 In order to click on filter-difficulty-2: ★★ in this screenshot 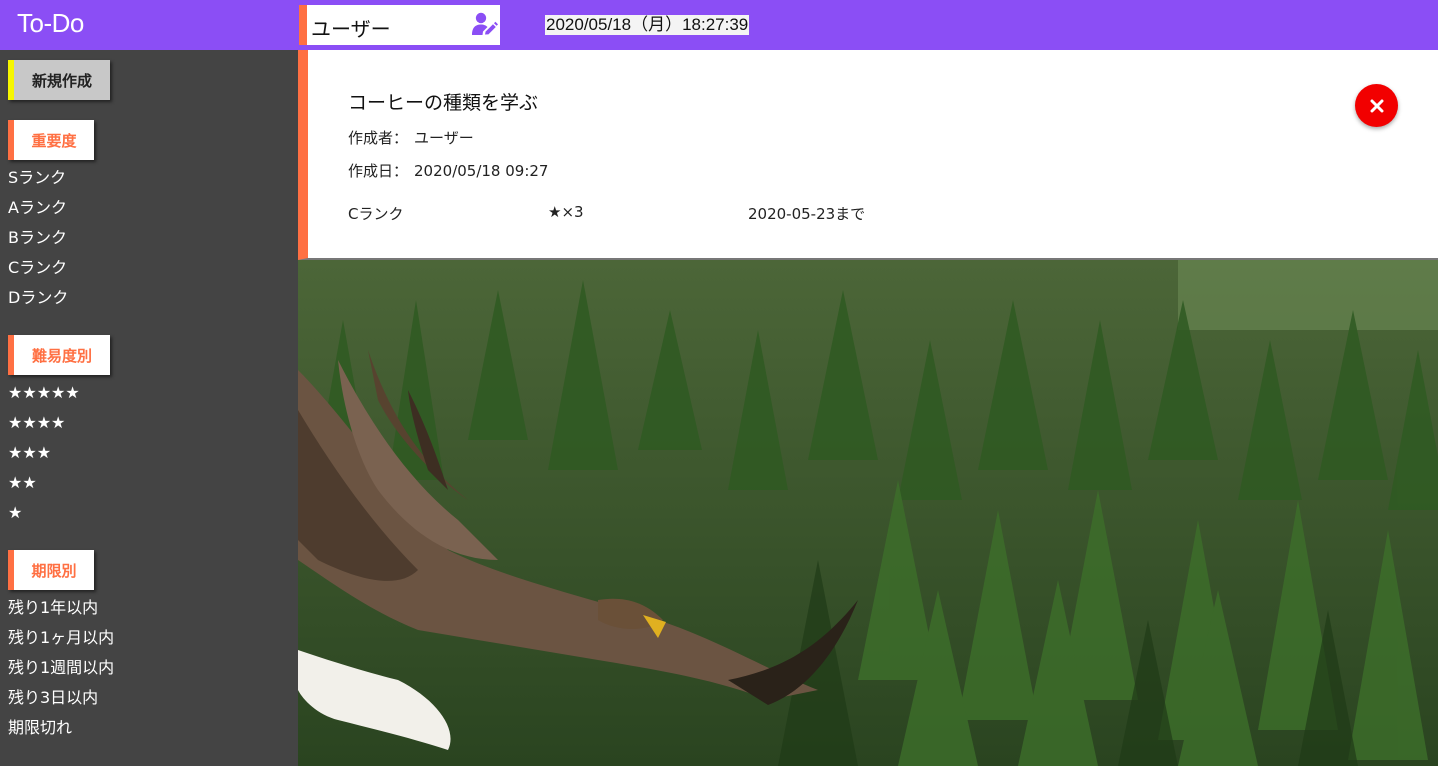, I will do `click(22, 483)`.